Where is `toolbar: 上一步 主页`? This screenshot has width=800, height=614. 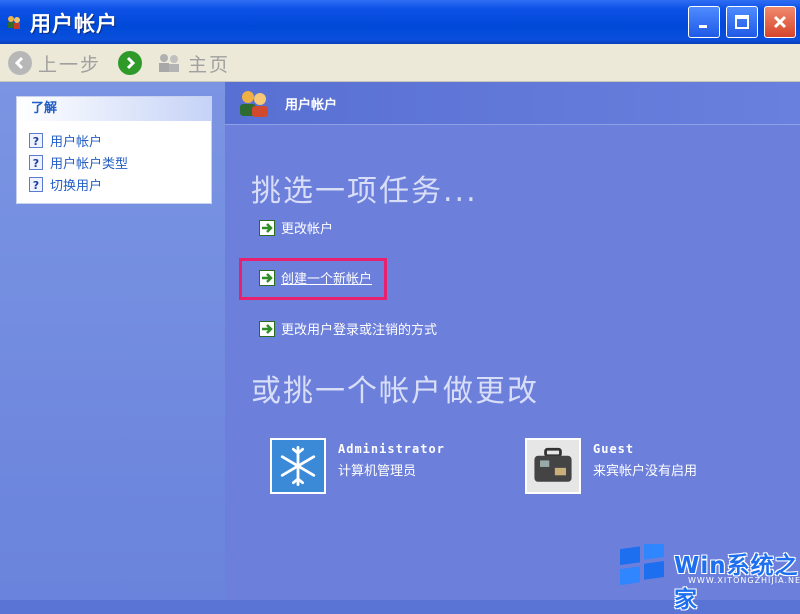 toolbar: 上一步 主页 is located at coordinates (400, 63).